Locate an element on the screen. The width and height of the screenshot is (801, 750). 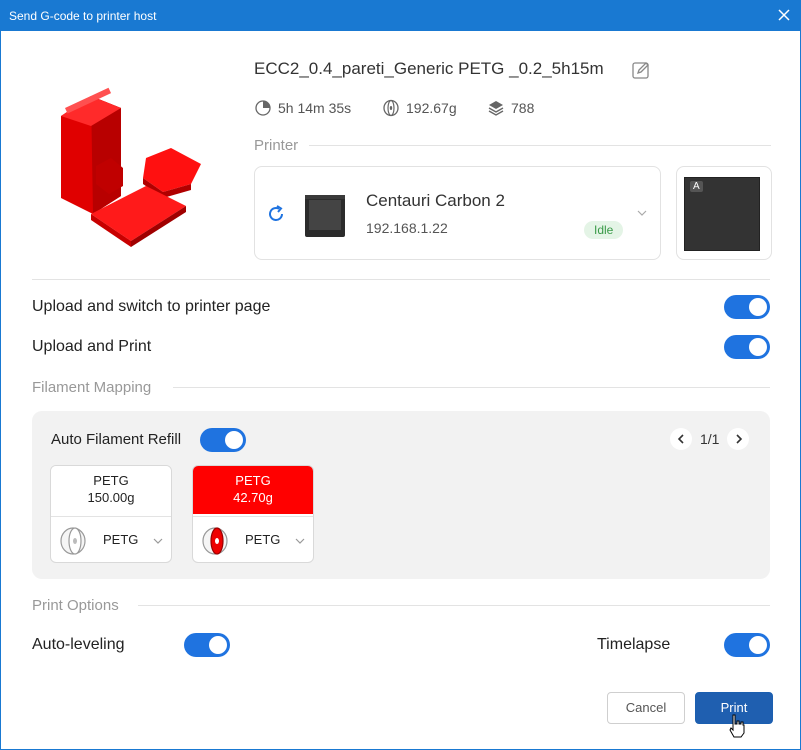
printer-section-label: Printer is located at coordinates (276, 145).